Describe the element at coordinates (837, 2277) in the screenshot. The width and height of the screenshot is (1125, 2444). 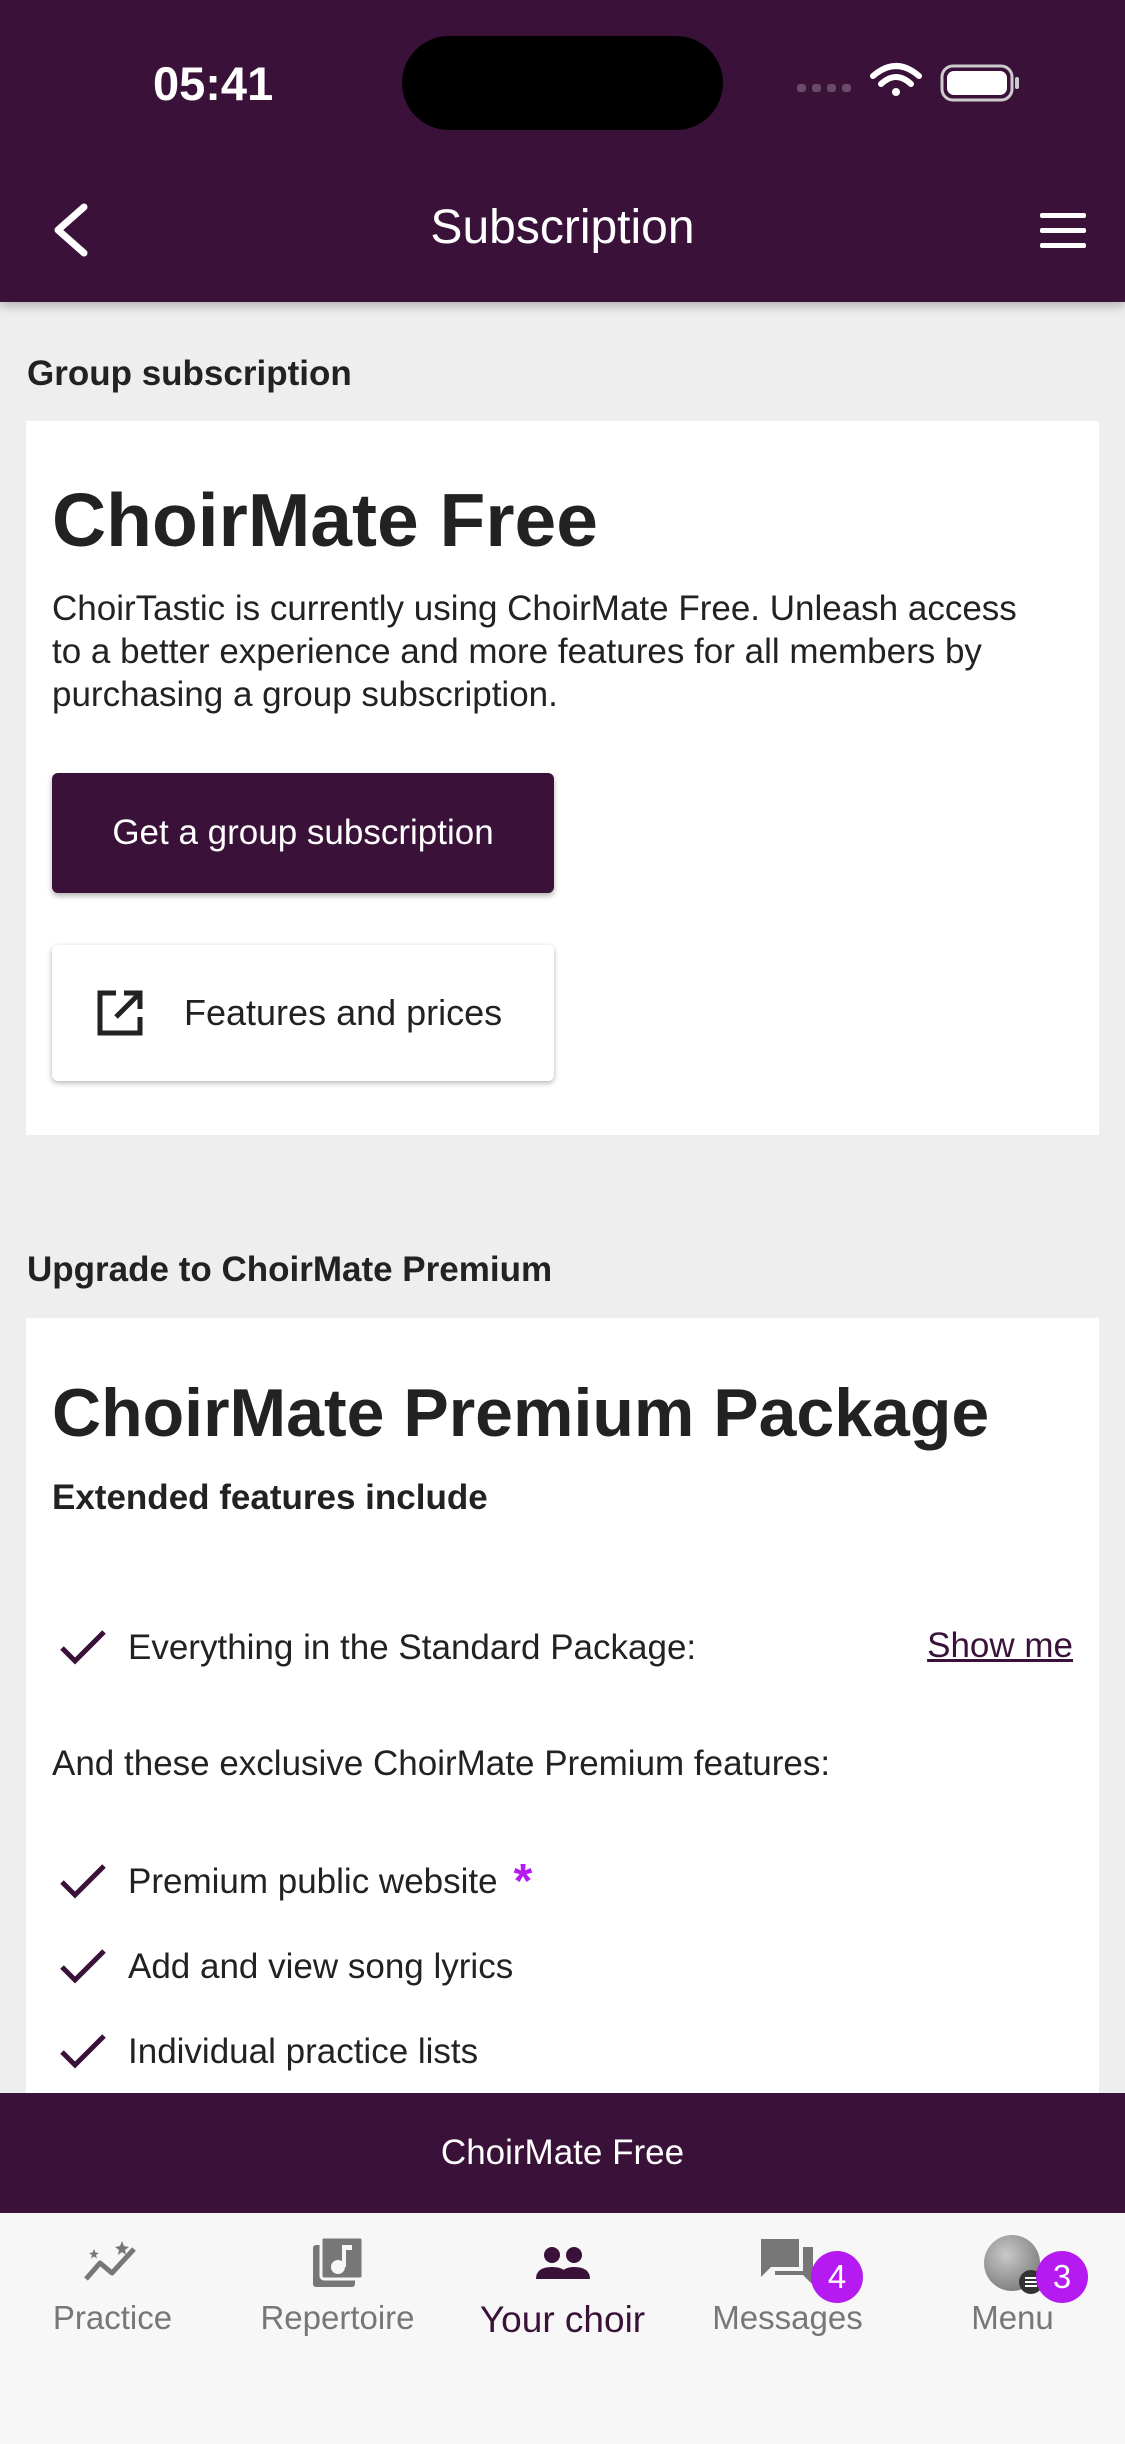
I see `messages-badge: 4` at that location.